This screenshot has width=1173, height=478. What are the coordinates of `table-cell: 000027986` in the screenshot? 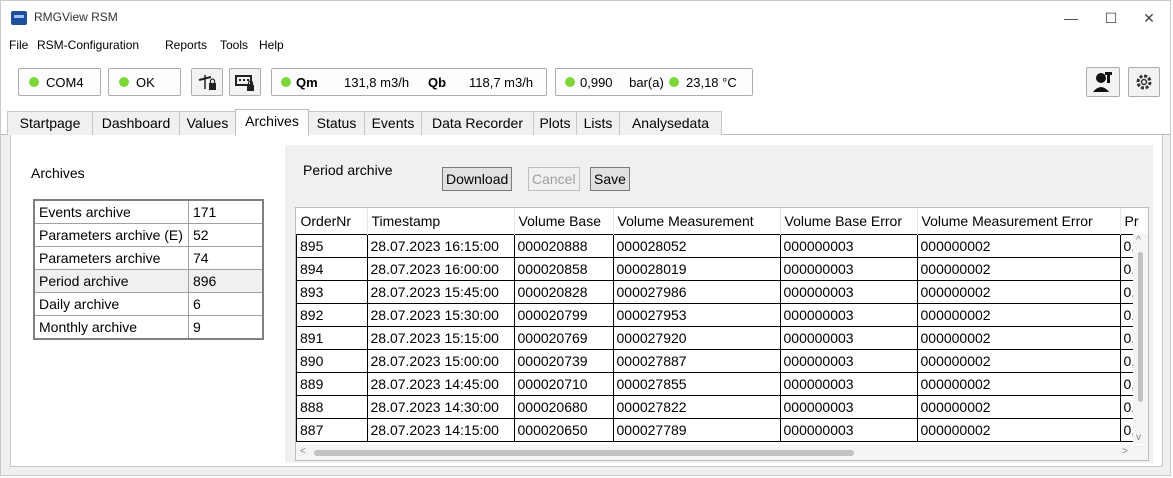 It's located at (696, 292).